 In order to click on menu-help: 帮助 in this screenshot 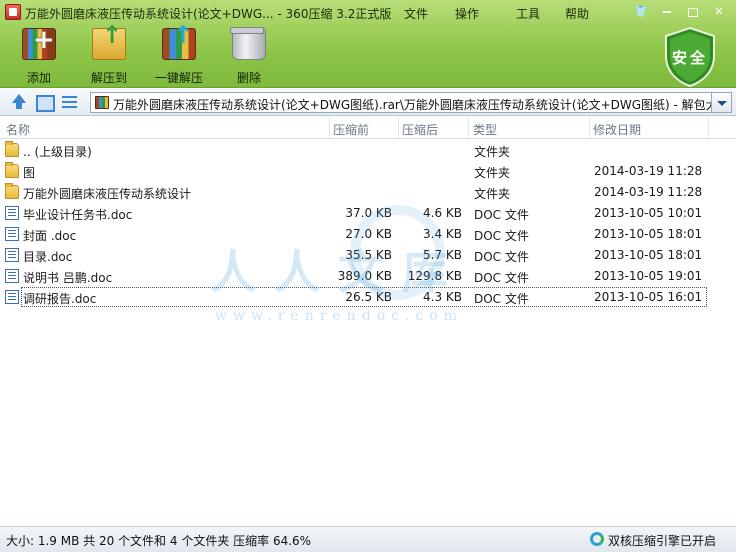, I will do `click(577, 13)`.